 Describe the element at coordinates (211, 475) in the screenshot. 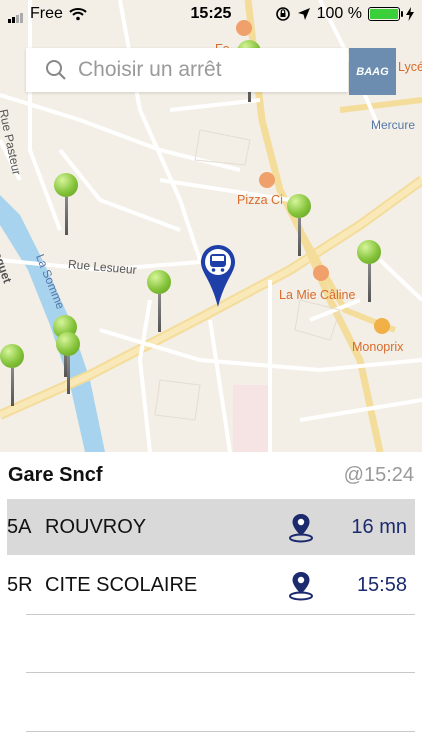

I see `stop-header: Gare Sncf @15:24` at that location.